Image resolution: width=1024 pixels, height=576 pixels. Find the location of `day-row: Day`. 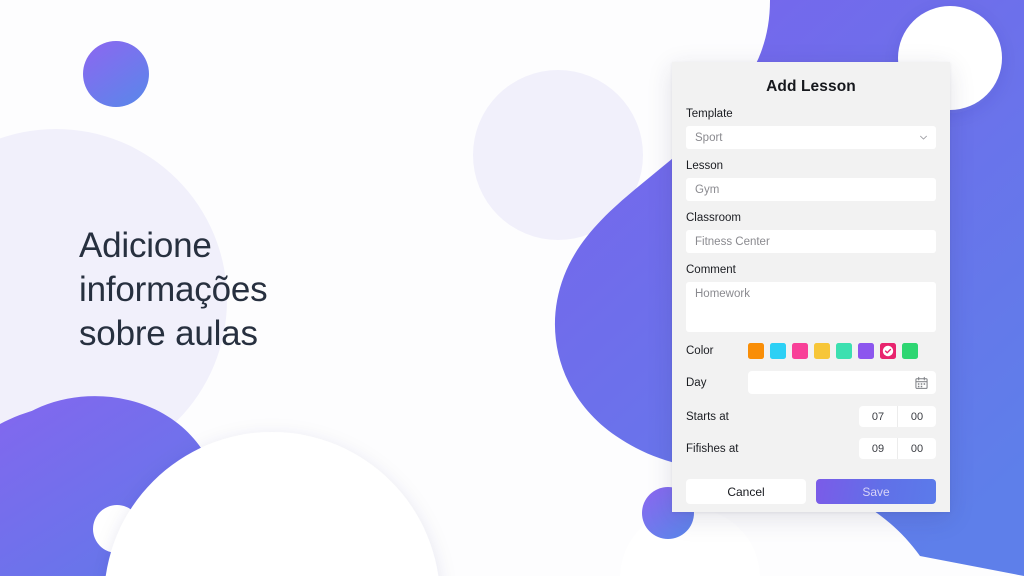

day-row: Day is located at coordinates (811, 382).